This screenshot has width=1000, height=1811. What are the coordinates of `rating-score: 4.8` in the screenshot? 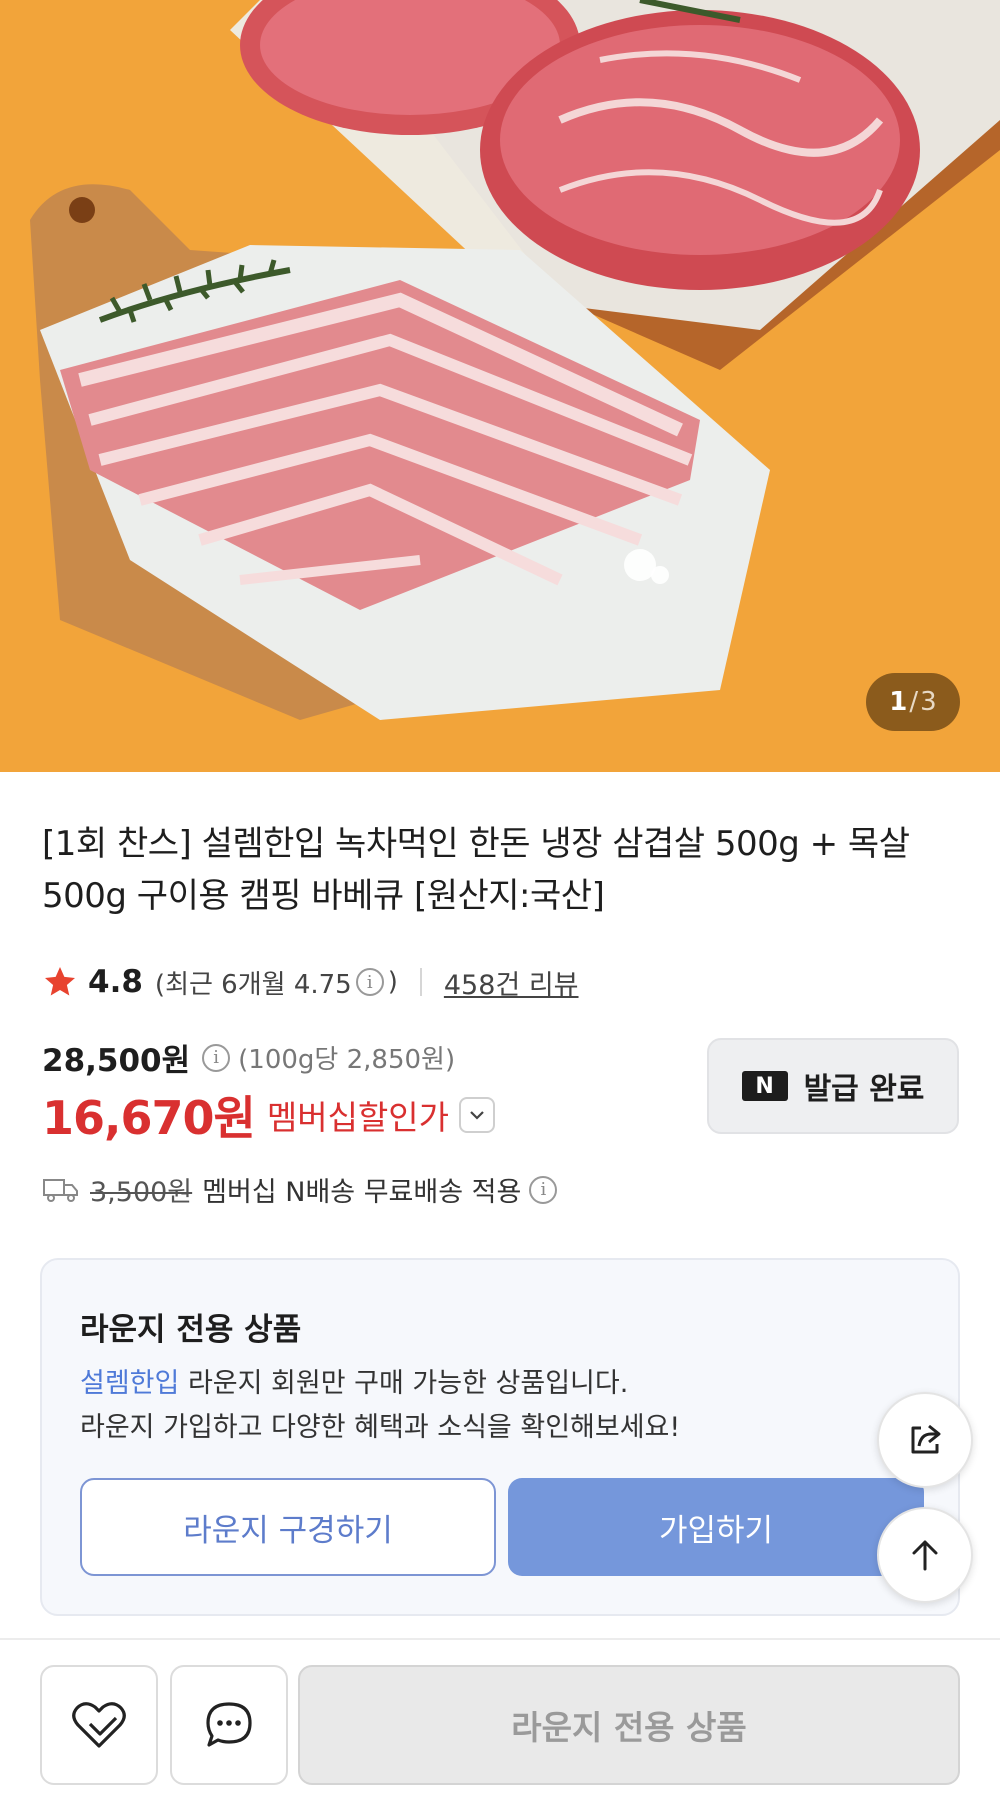 It's located at (115, 982).